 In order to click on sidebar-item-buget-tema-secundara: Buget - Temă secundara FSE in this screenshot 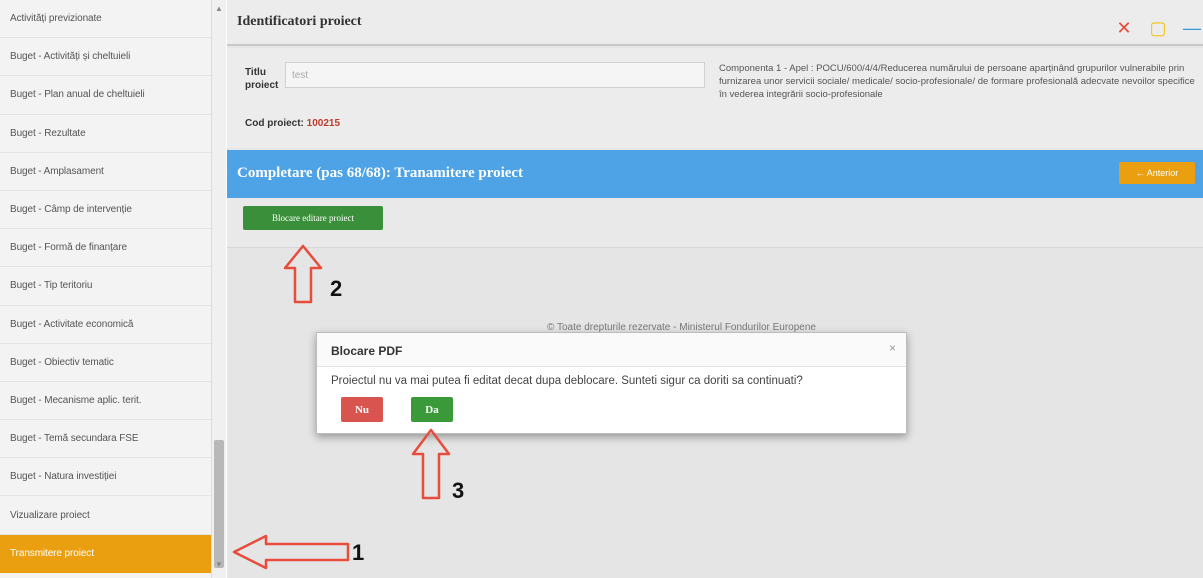, I will do `click(105, 439)`.